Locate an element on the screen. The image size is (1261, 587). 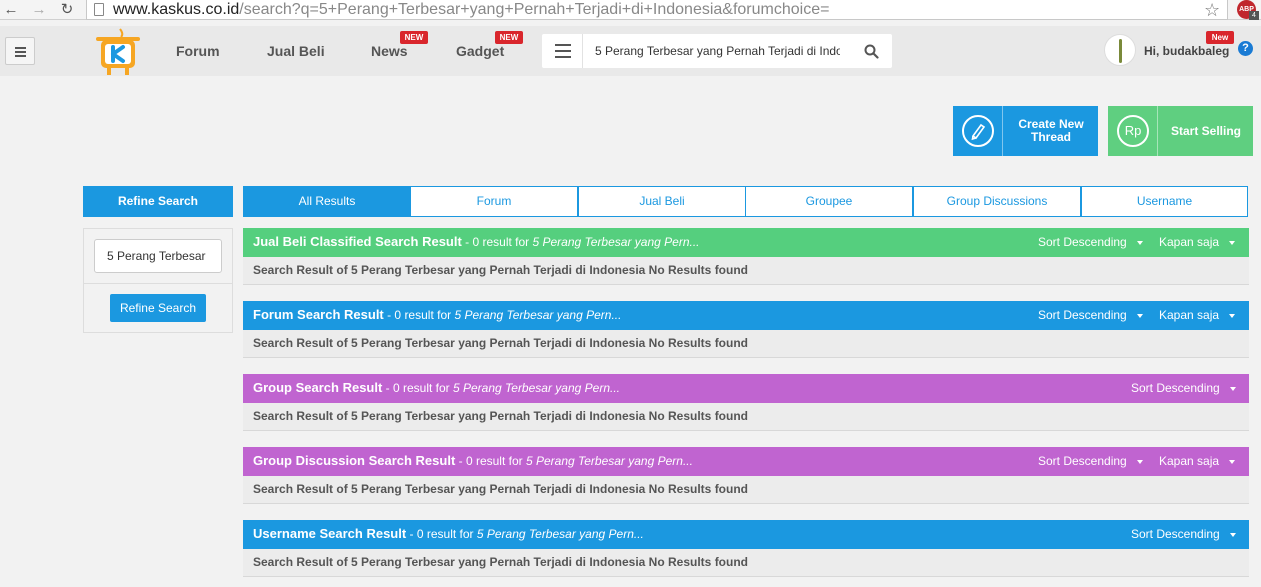
search-divider is located at coordinates (582, 51).